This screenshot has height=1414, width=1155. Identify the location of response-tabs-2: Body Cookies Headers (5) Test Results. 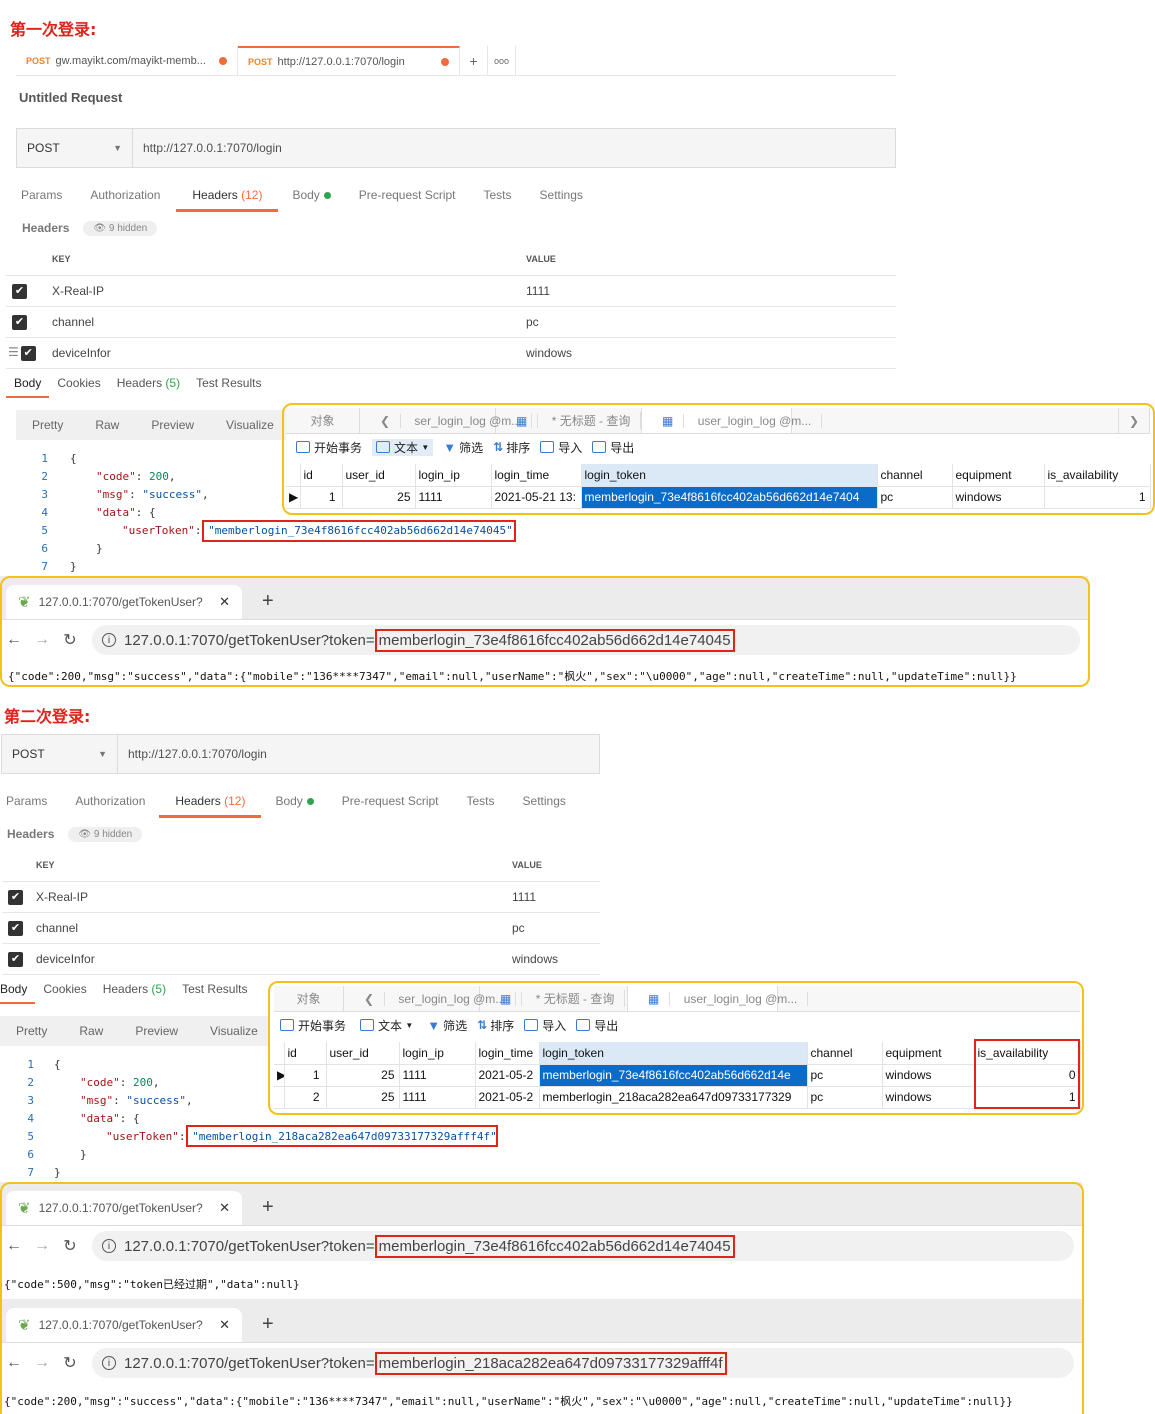
(127, 990).